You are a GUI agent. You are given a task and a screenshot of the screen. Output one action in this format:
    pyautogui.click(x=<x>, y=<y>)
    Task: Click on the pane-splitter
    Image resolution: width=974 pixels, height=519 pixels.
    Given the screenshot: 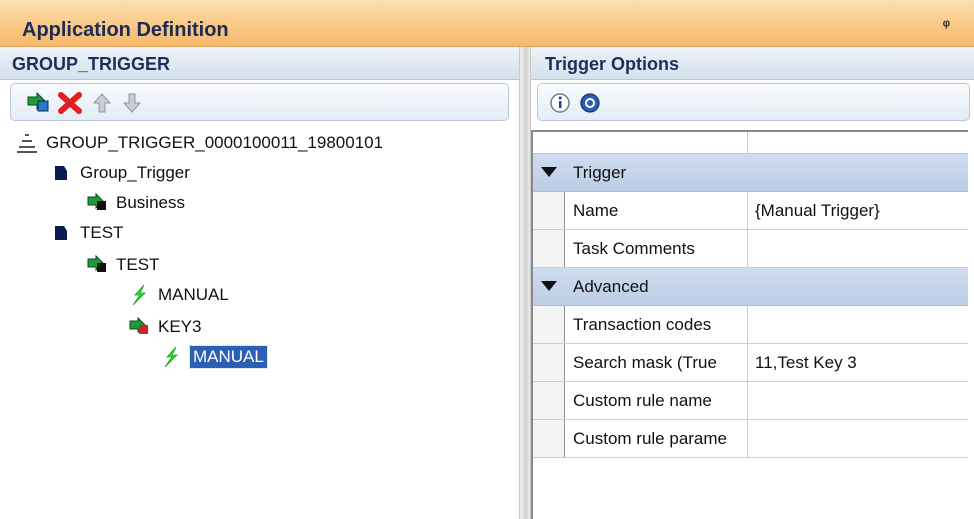 What is the action you would take?
    pyautogui.click(x=525, y=283)
    